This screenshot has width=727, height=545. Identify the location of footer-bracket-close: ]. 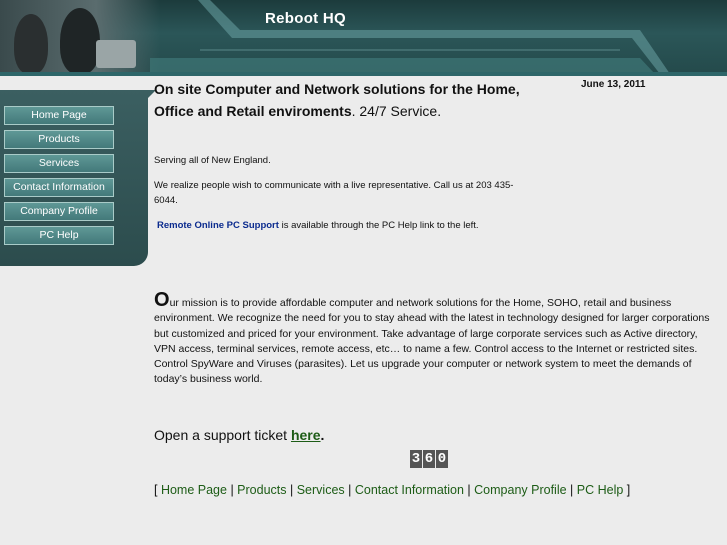
(627, 490).